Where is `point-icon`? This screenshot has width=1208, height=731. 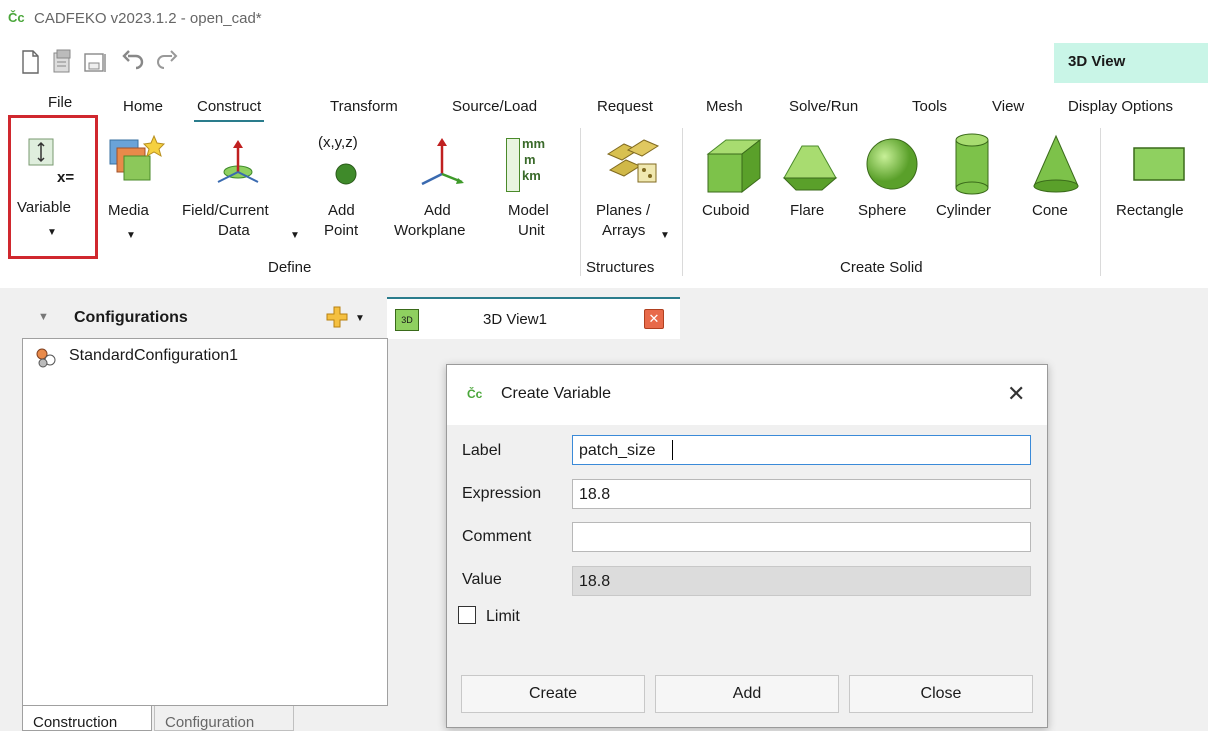 point-icon is located at coordinates (346, 174).